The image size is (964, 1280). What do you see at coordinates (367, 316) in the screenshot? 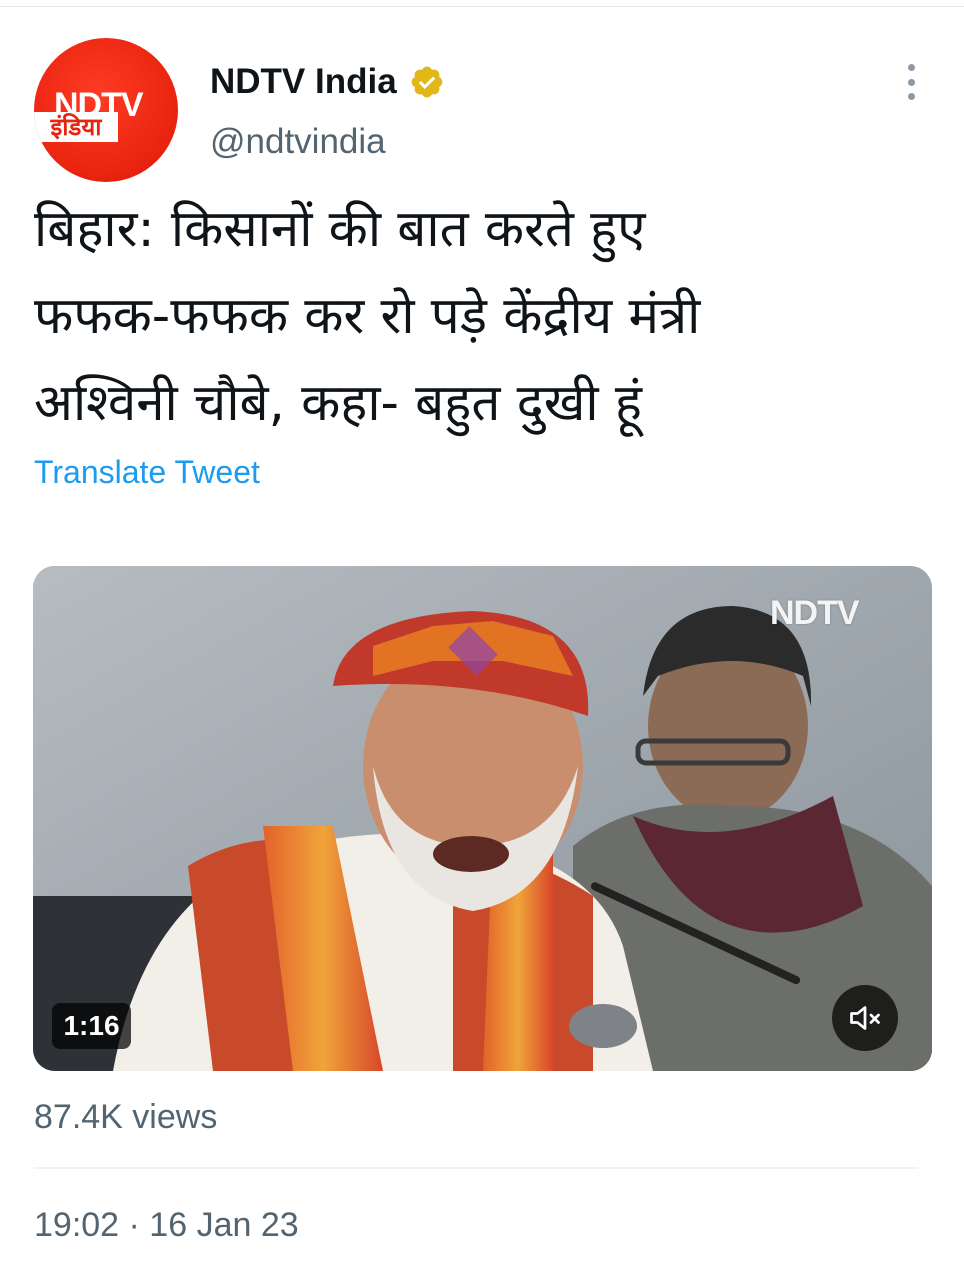
I see `tweet-text-line: फफक-फफक कर रो पड़े केंद्रीय मंत्री` at bounding box center [367, 316].